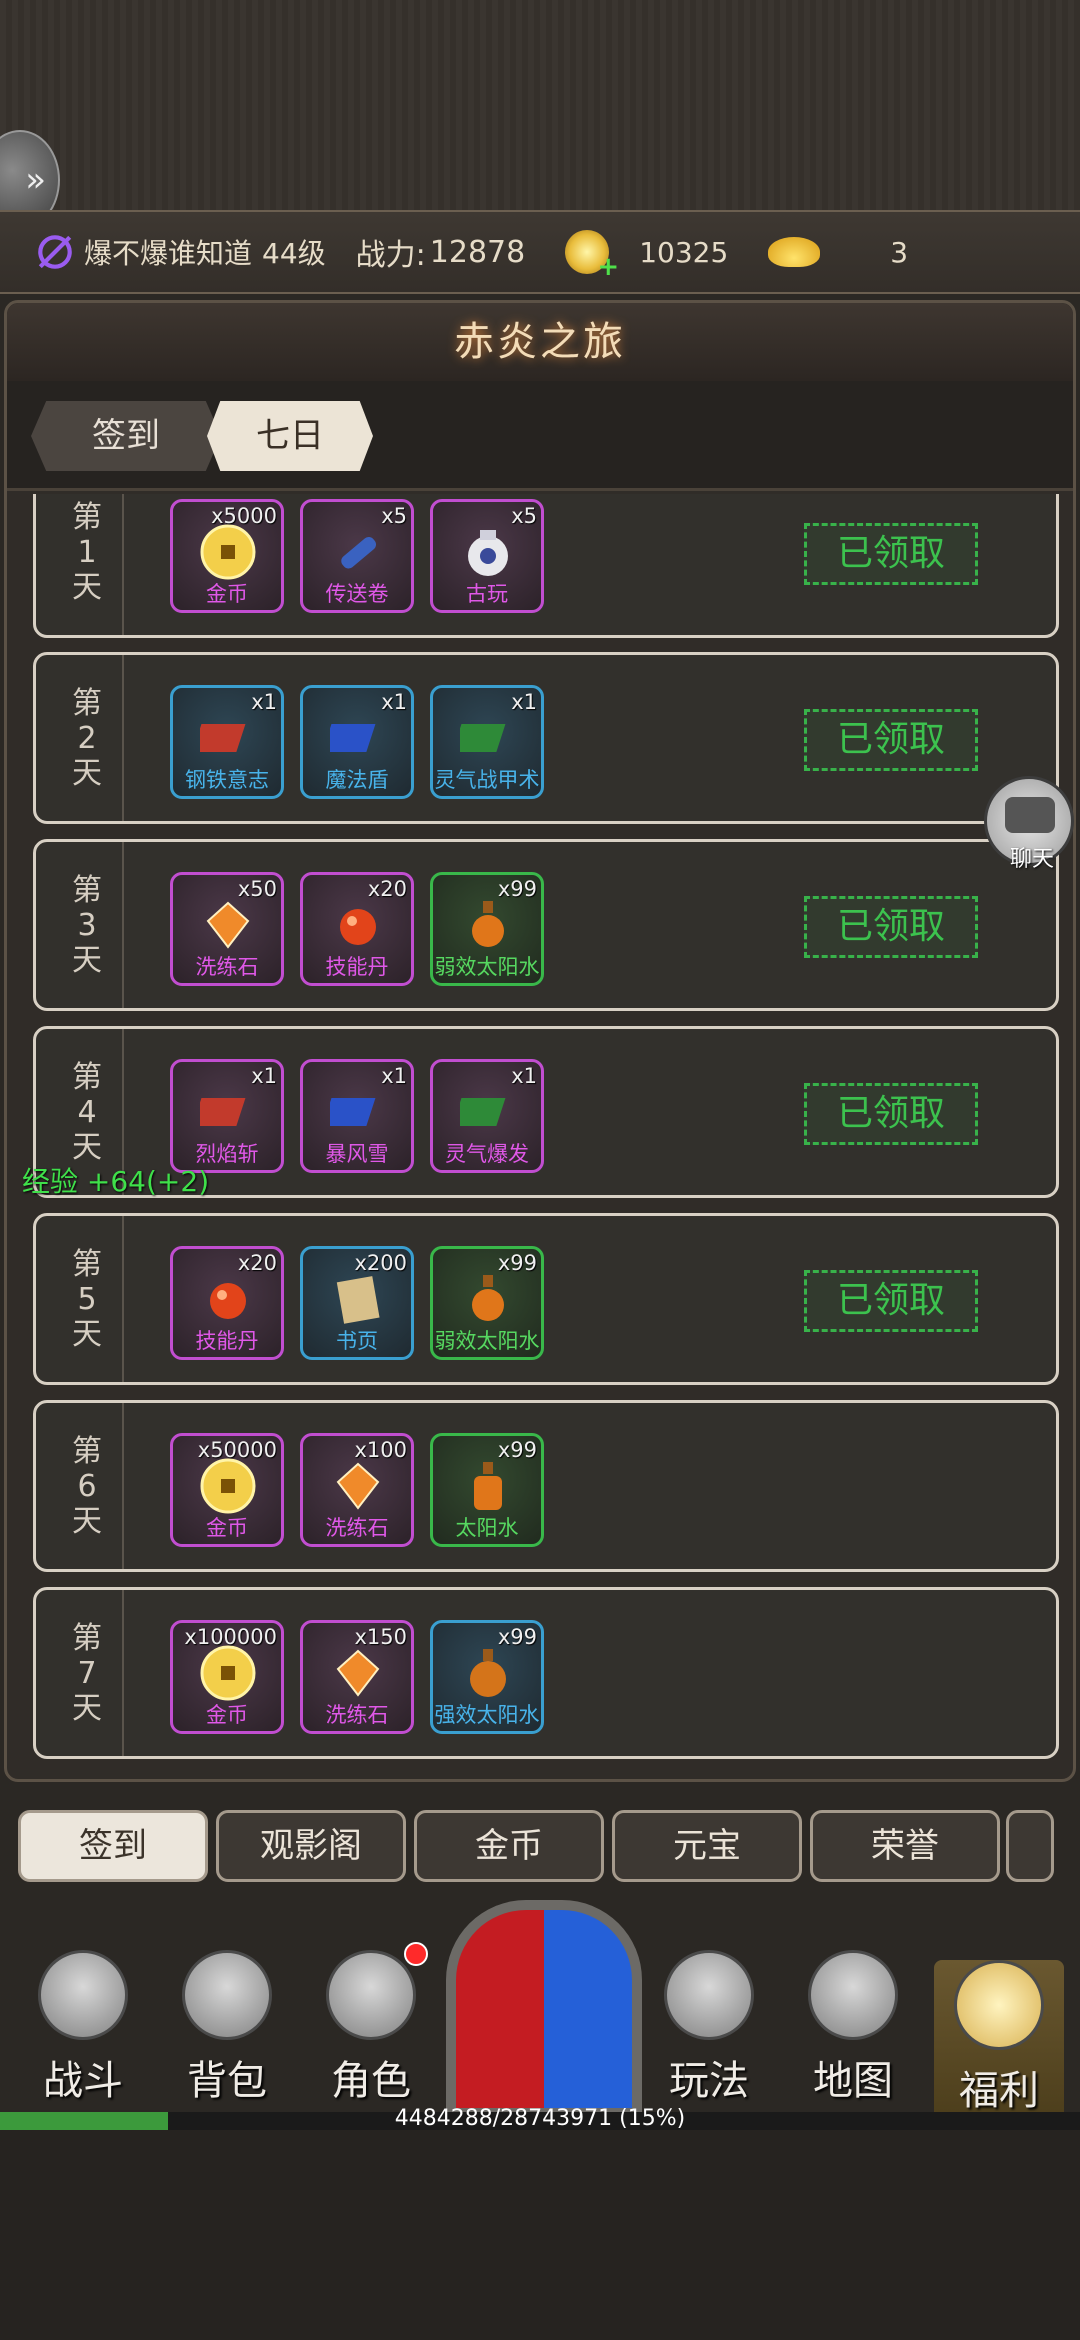  What do you see at coordinates (294, 253) in the screenshot?
I see `player-level: 44级` at bounding box center [294, 253].